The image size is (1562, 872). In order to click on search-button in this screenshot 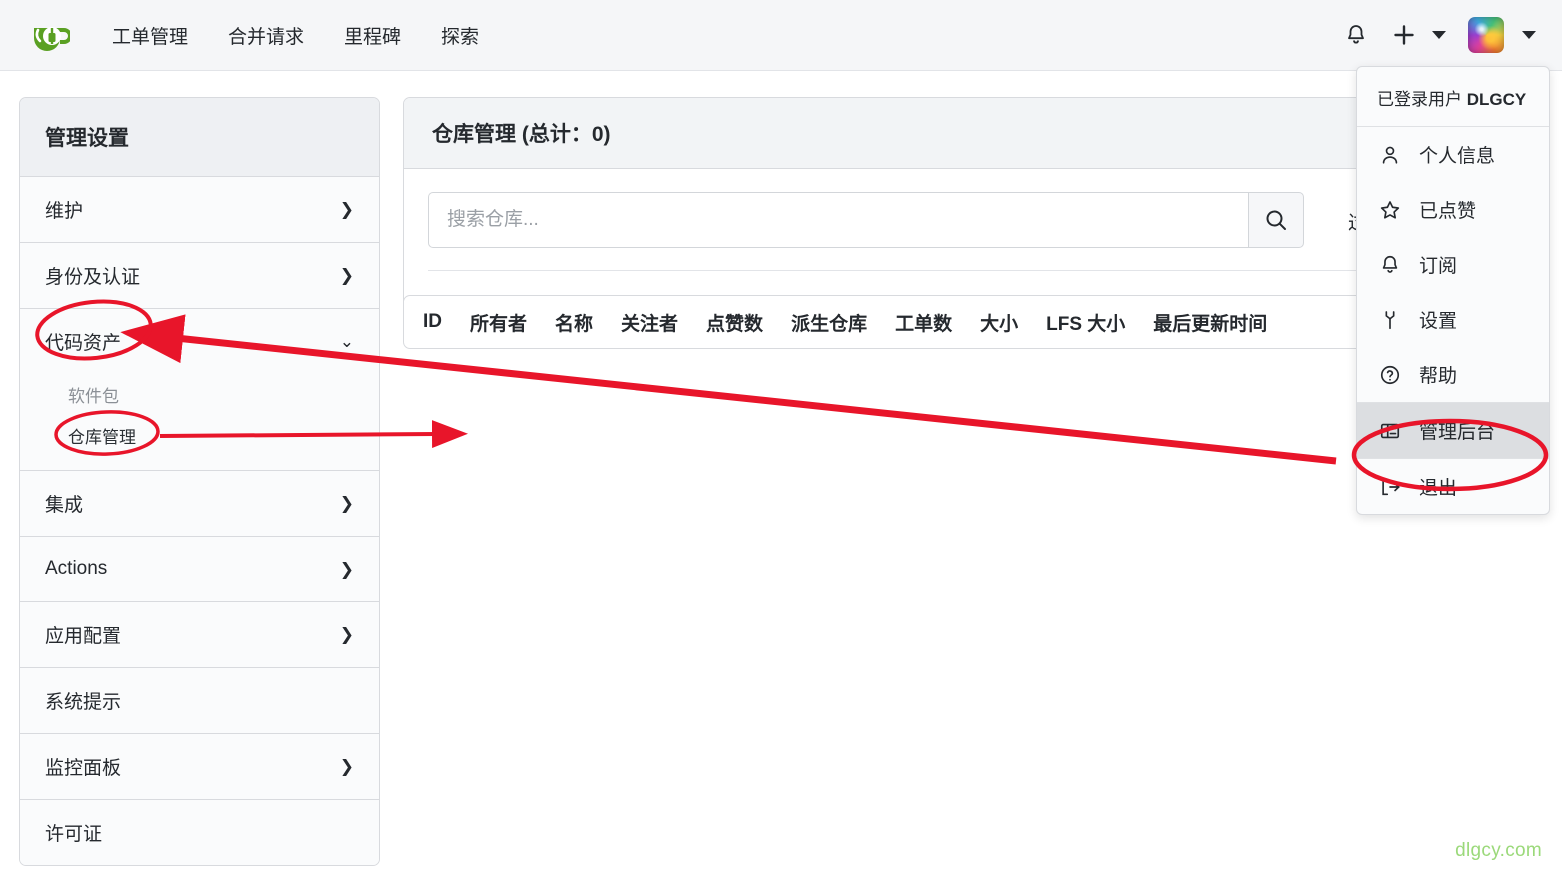, I will do `click(1276, 220)`.